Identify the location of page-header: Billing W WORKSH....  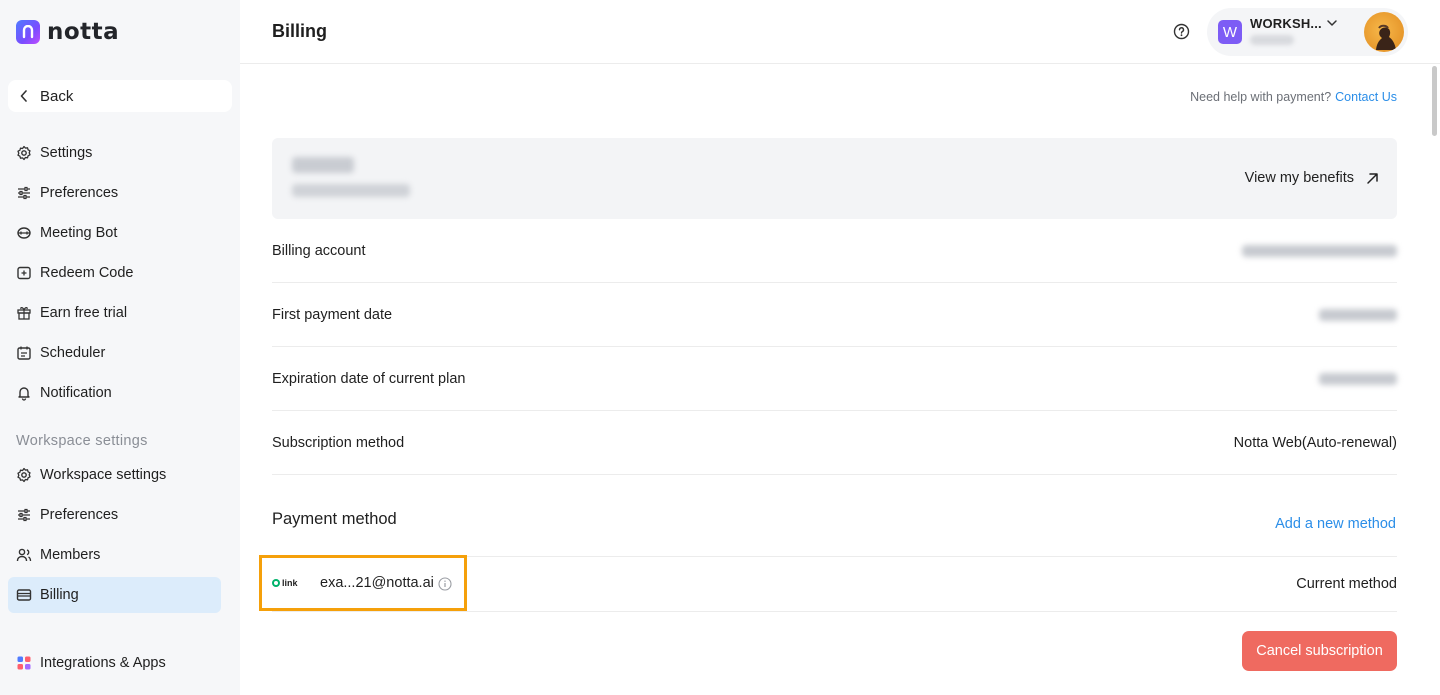
(840, 32).